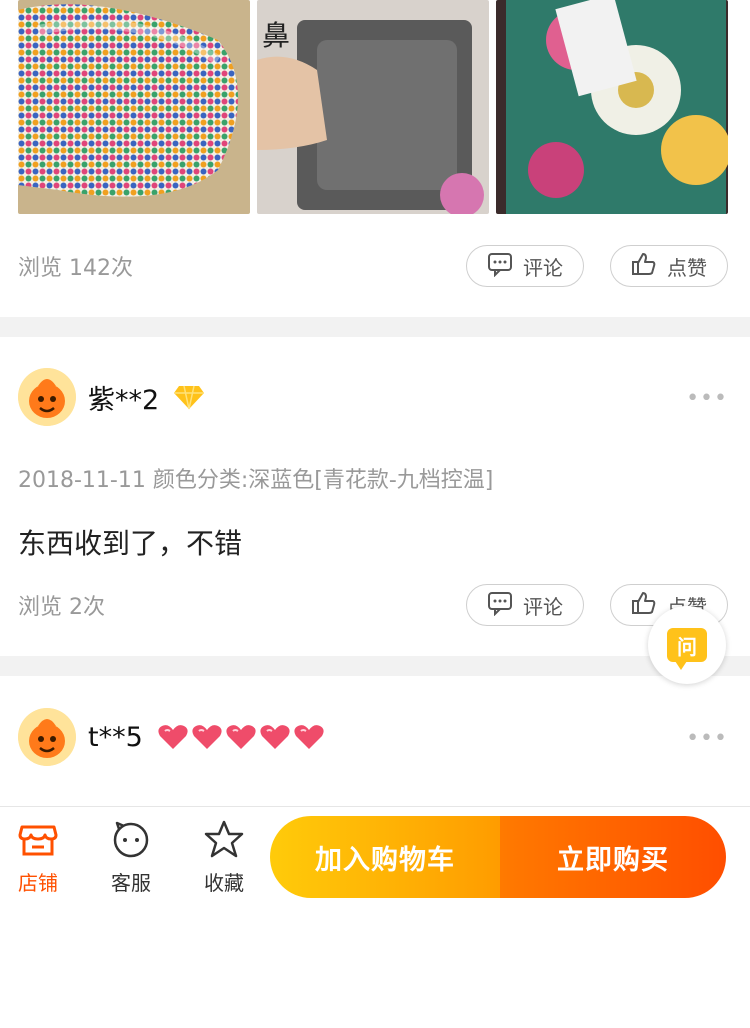 The height and width of the screenshot is (1028, 750). I want to click on review3-header: t**5 •••, so click(373, 737).